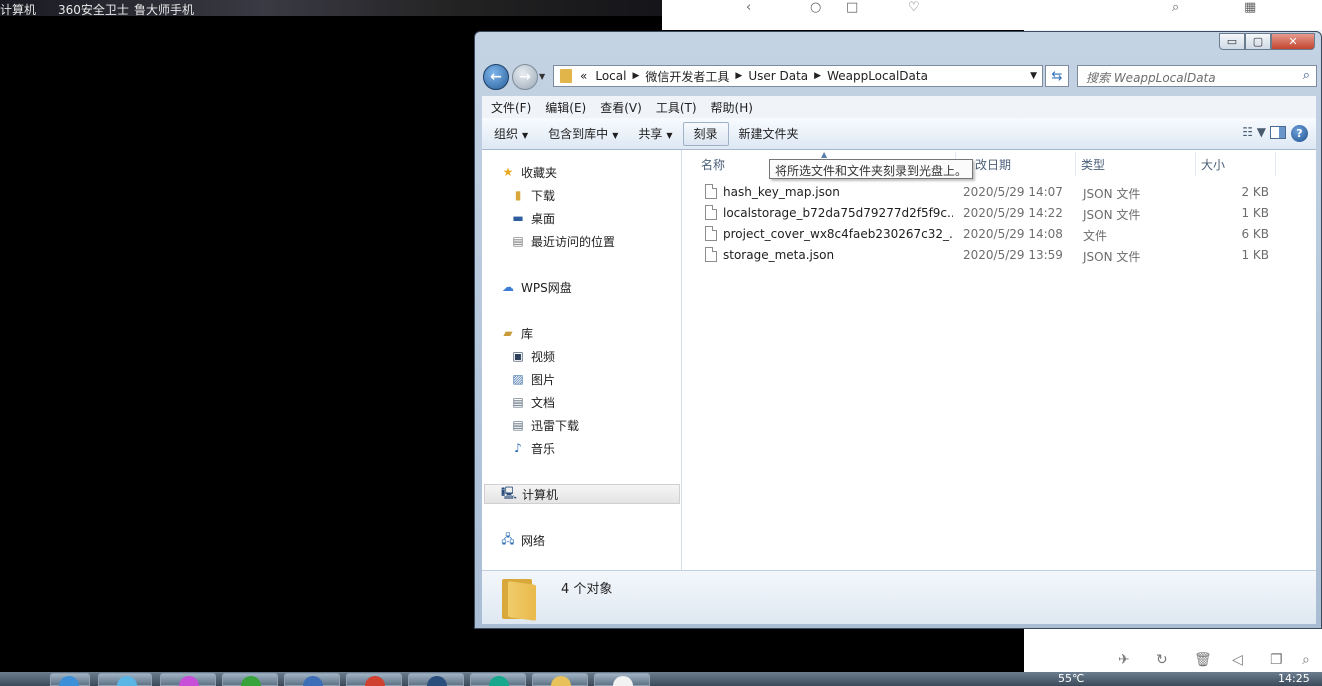 The width and height of the screenshot is (1322, 686). What do you see at coordinates (312, 679) in the screenshot?
I see `taskbar-app2` at bounding box center [312, 679].